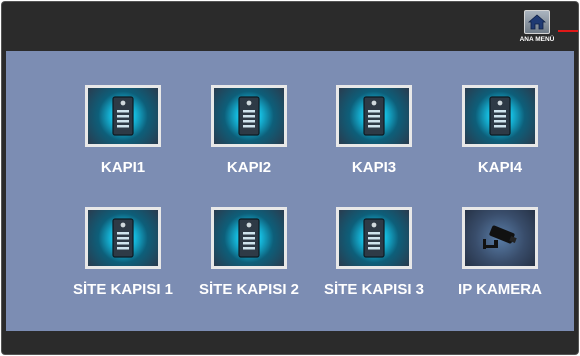 The width and height of the screenshot is (580, 356). What do you see at coordinates (568, 31) in the screenshot?
I see `accent-line` at bounding box center [568, 31].